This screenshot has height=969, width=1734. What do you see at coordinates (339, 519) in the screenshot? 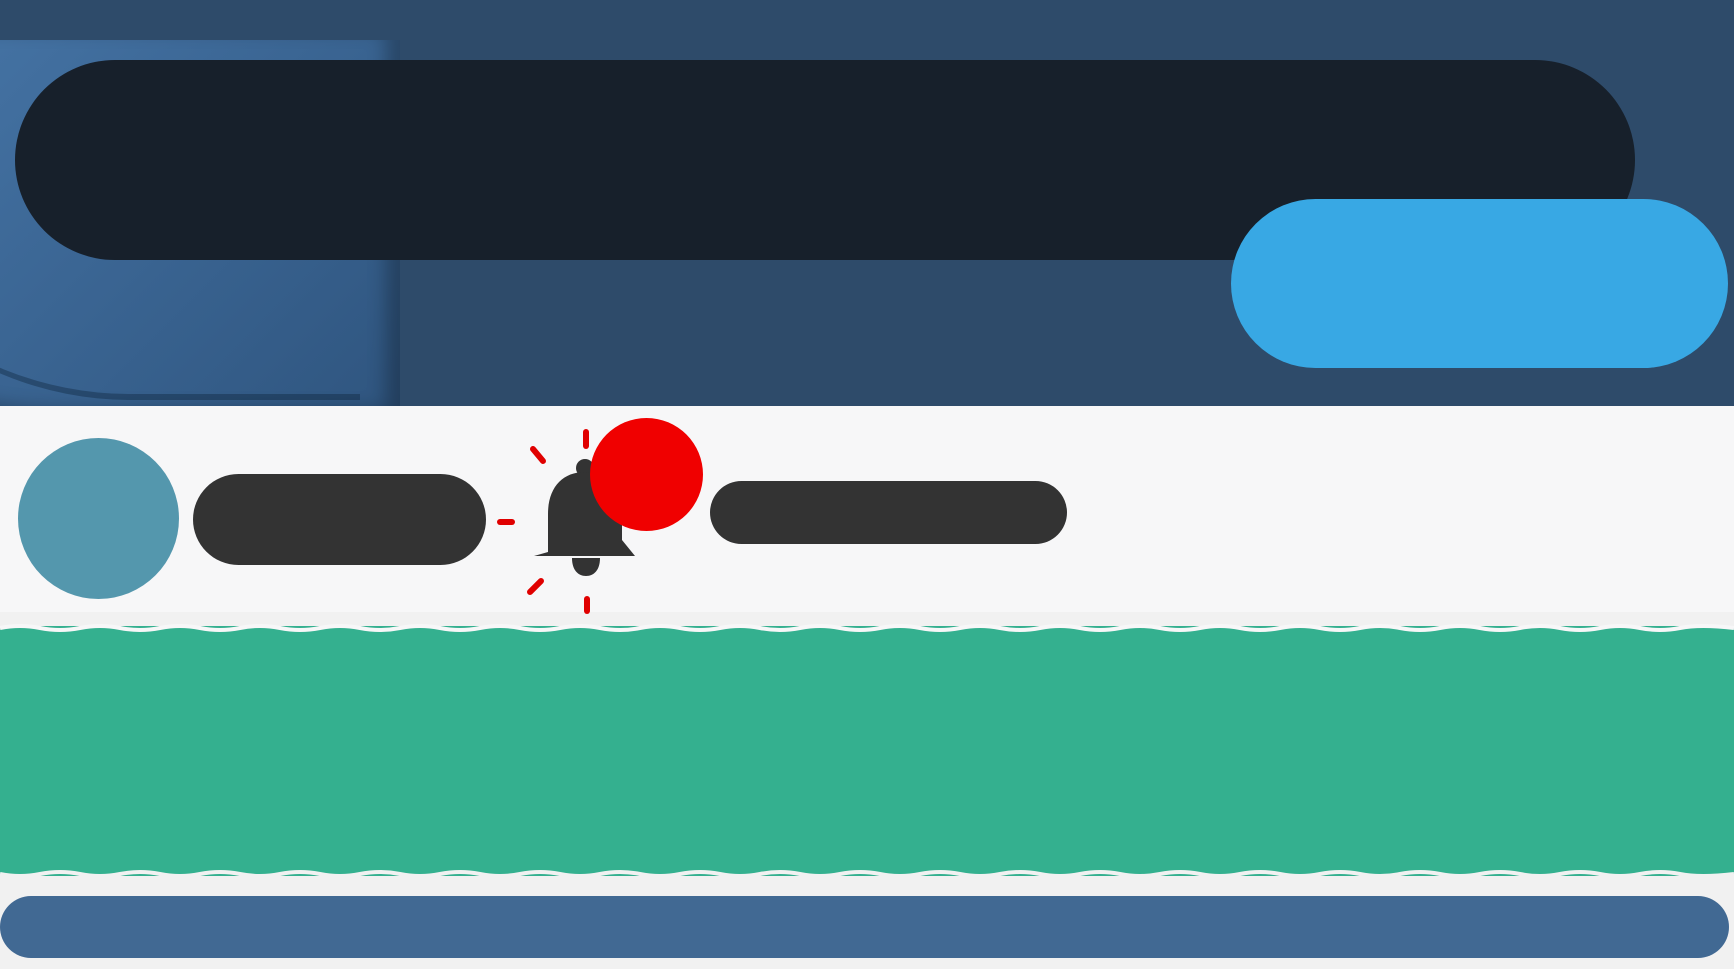
I see `user-name-pill` at bounding box center [339, 519].